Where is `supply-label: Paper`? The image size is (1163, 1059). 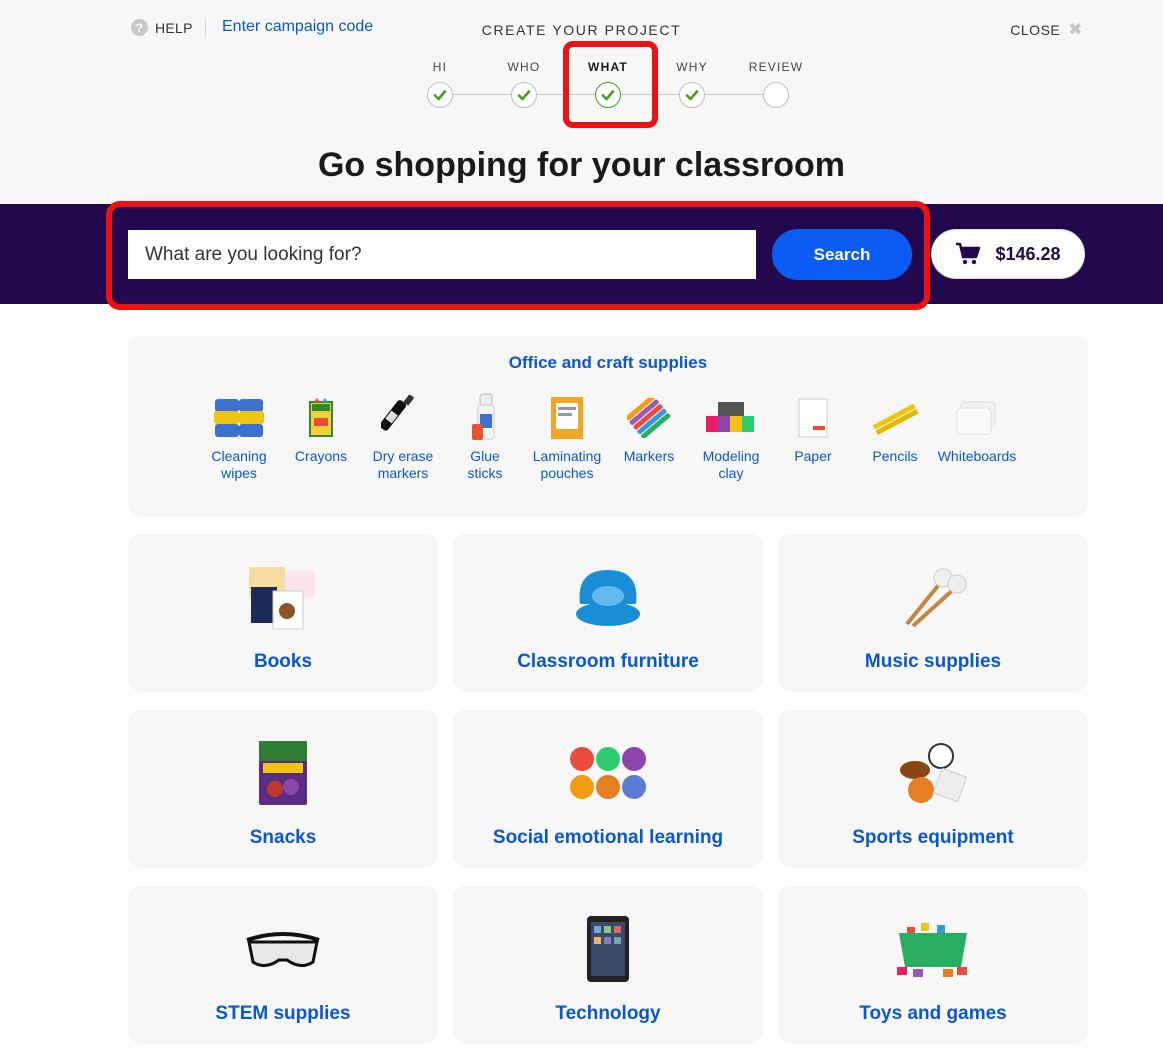 supply-label: Paper is located at coordinates (813, 456).